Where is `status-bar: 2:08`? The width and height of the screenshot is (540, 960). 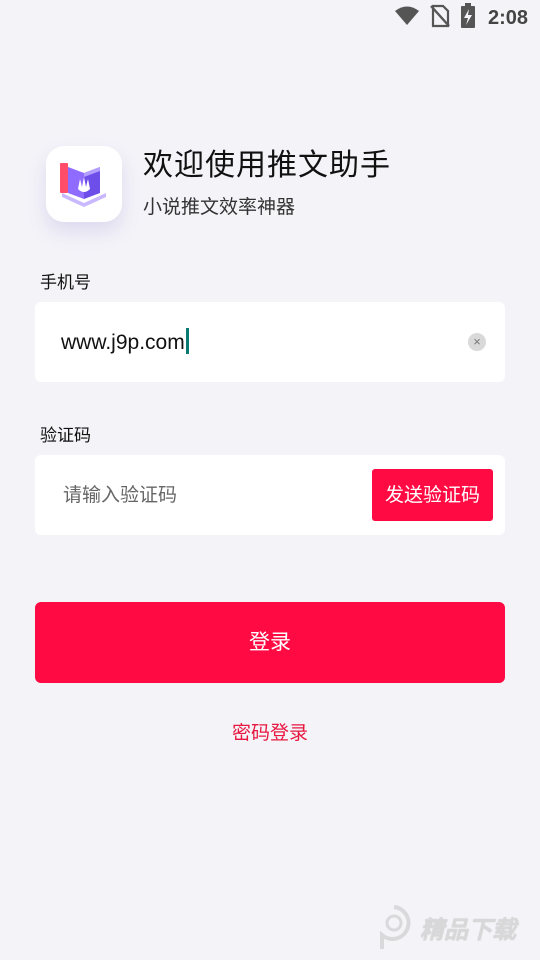 status-bar: 2:08 is located at coordinates (270, 18).